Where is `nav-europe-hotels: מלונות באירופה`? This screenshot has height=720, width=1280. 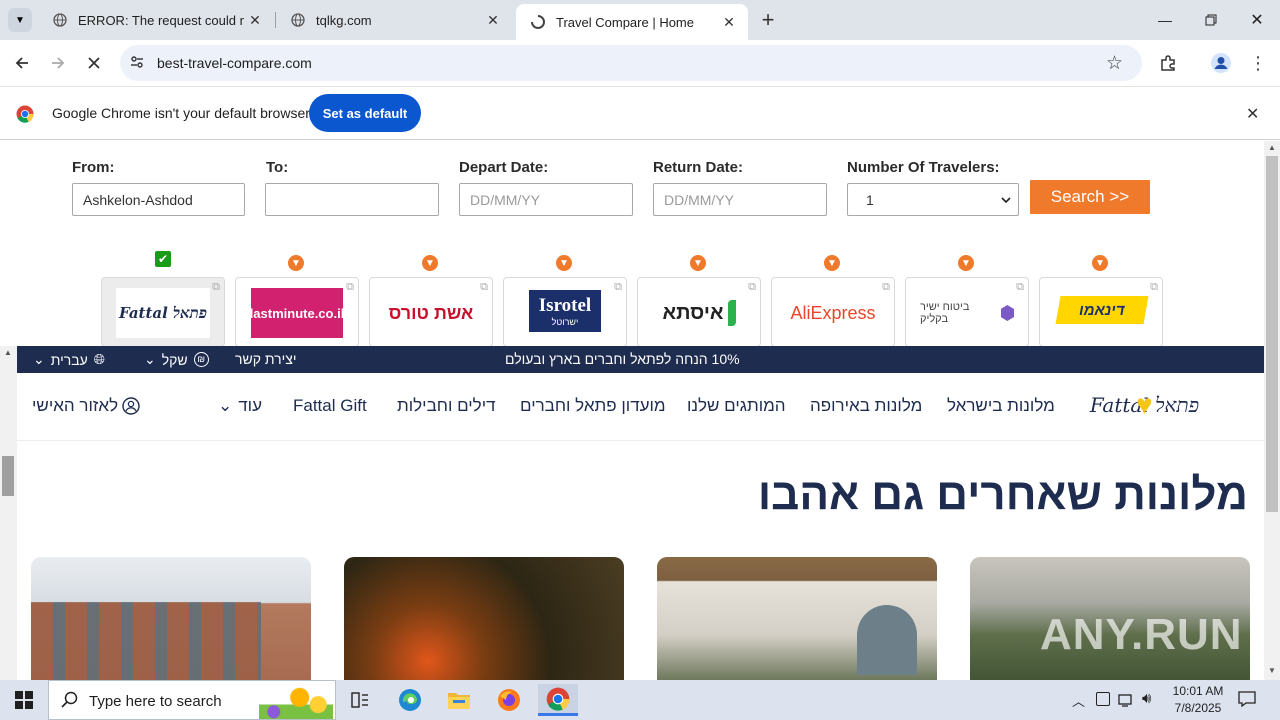
nav-europe-hotels: מלונות באירופה is located at coordinates (866, 406).